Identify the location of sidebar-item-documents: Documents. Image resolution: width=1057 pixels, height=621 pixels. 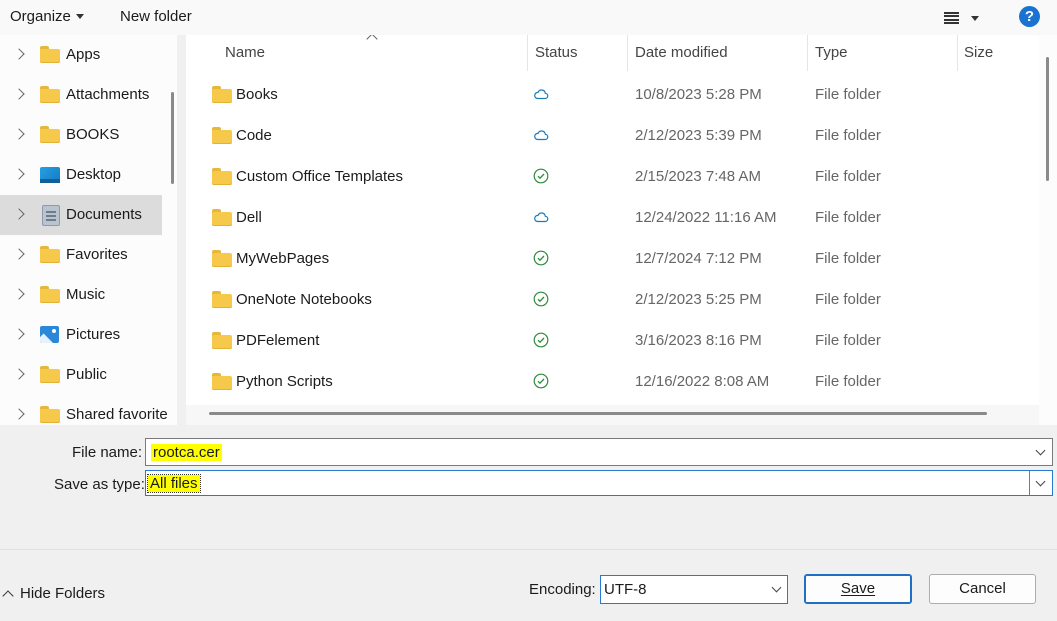
(81, 215).